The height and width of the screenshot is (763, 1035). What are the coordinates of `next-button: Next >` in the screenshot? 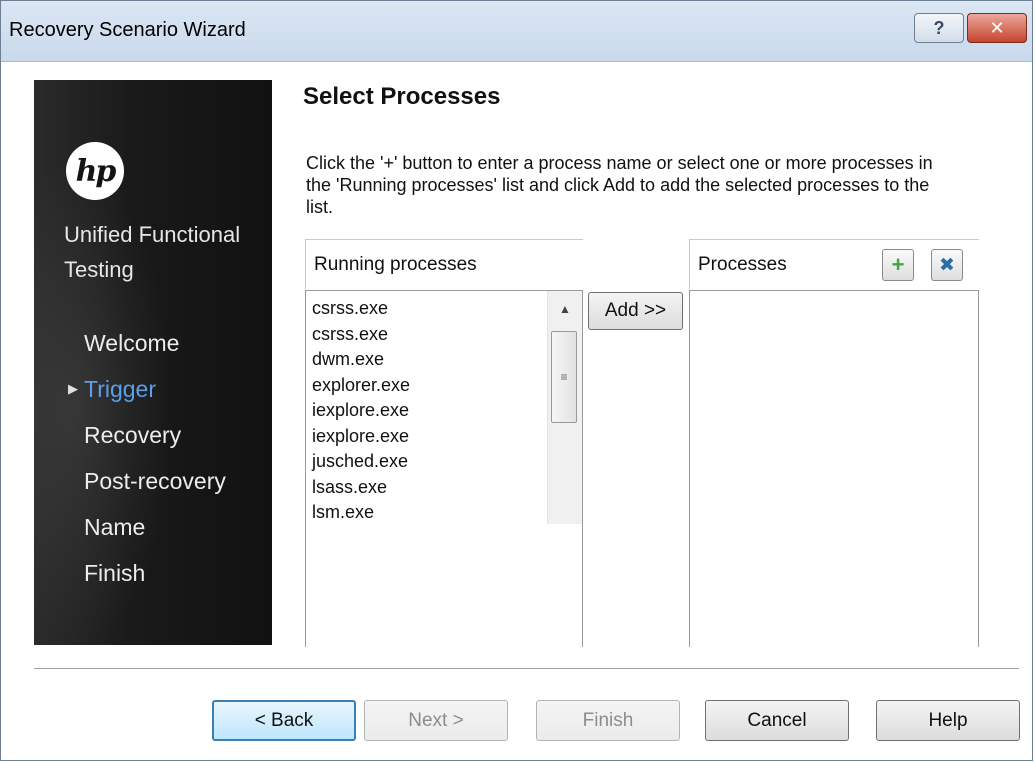 It's located at (436, 720).